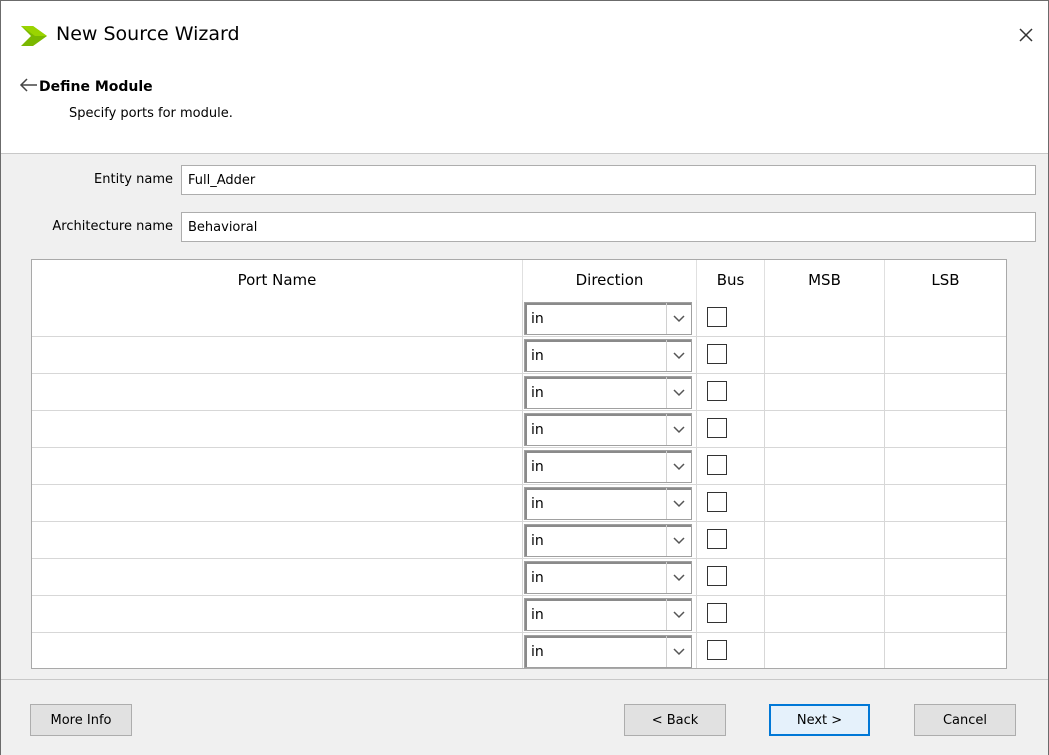  Describe the element at coordinates (945, 280) in the screenshot. I see `column-header-lsb: LSB` at that location.